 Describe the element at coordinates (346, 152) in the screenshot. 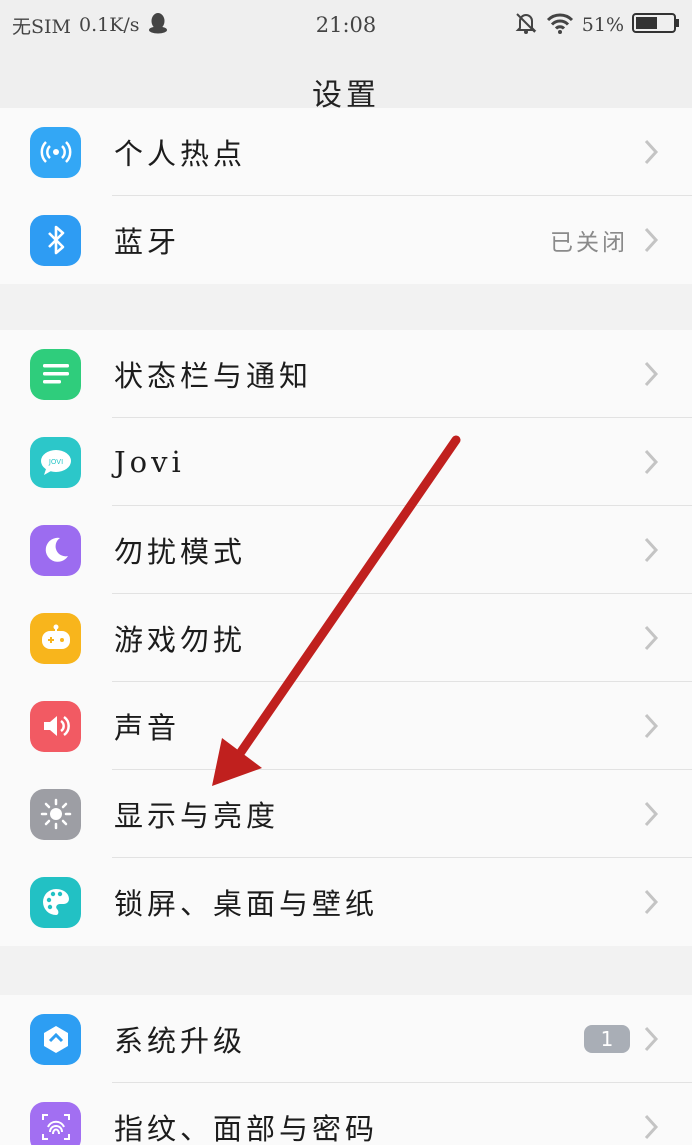

I see `settings-item-hotspot: 个人热点` at that location.